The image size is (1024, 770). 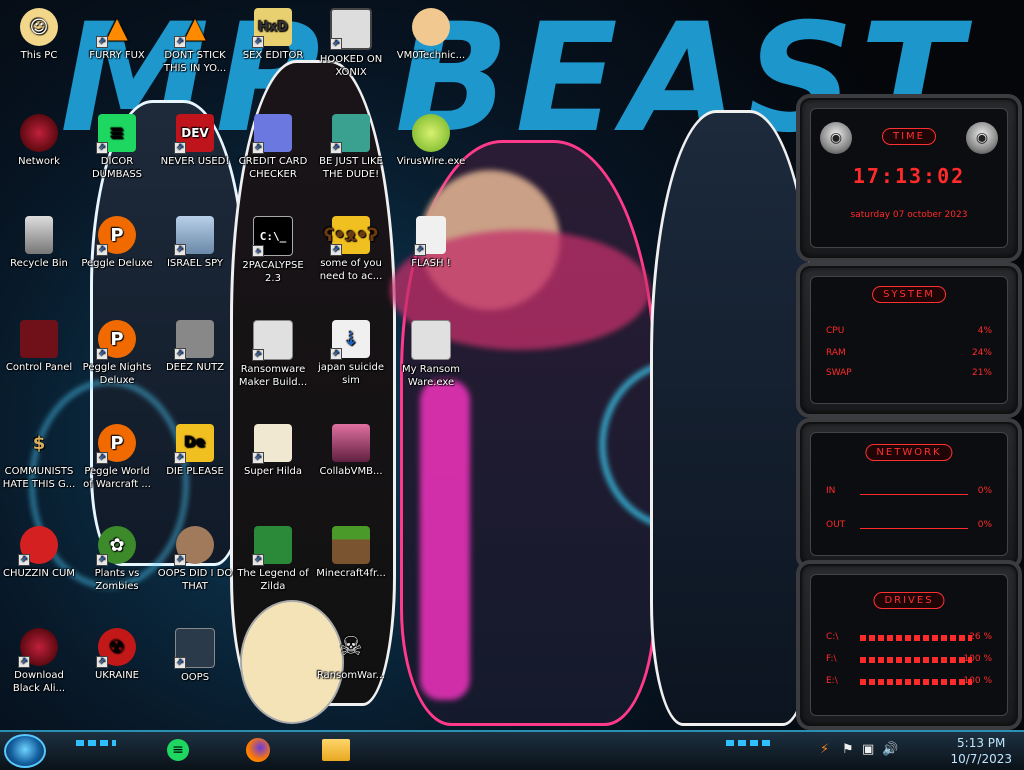 I want to click on desktop-icon-label: 2PACALYPSE 2.3, so click(x=273, y=272).